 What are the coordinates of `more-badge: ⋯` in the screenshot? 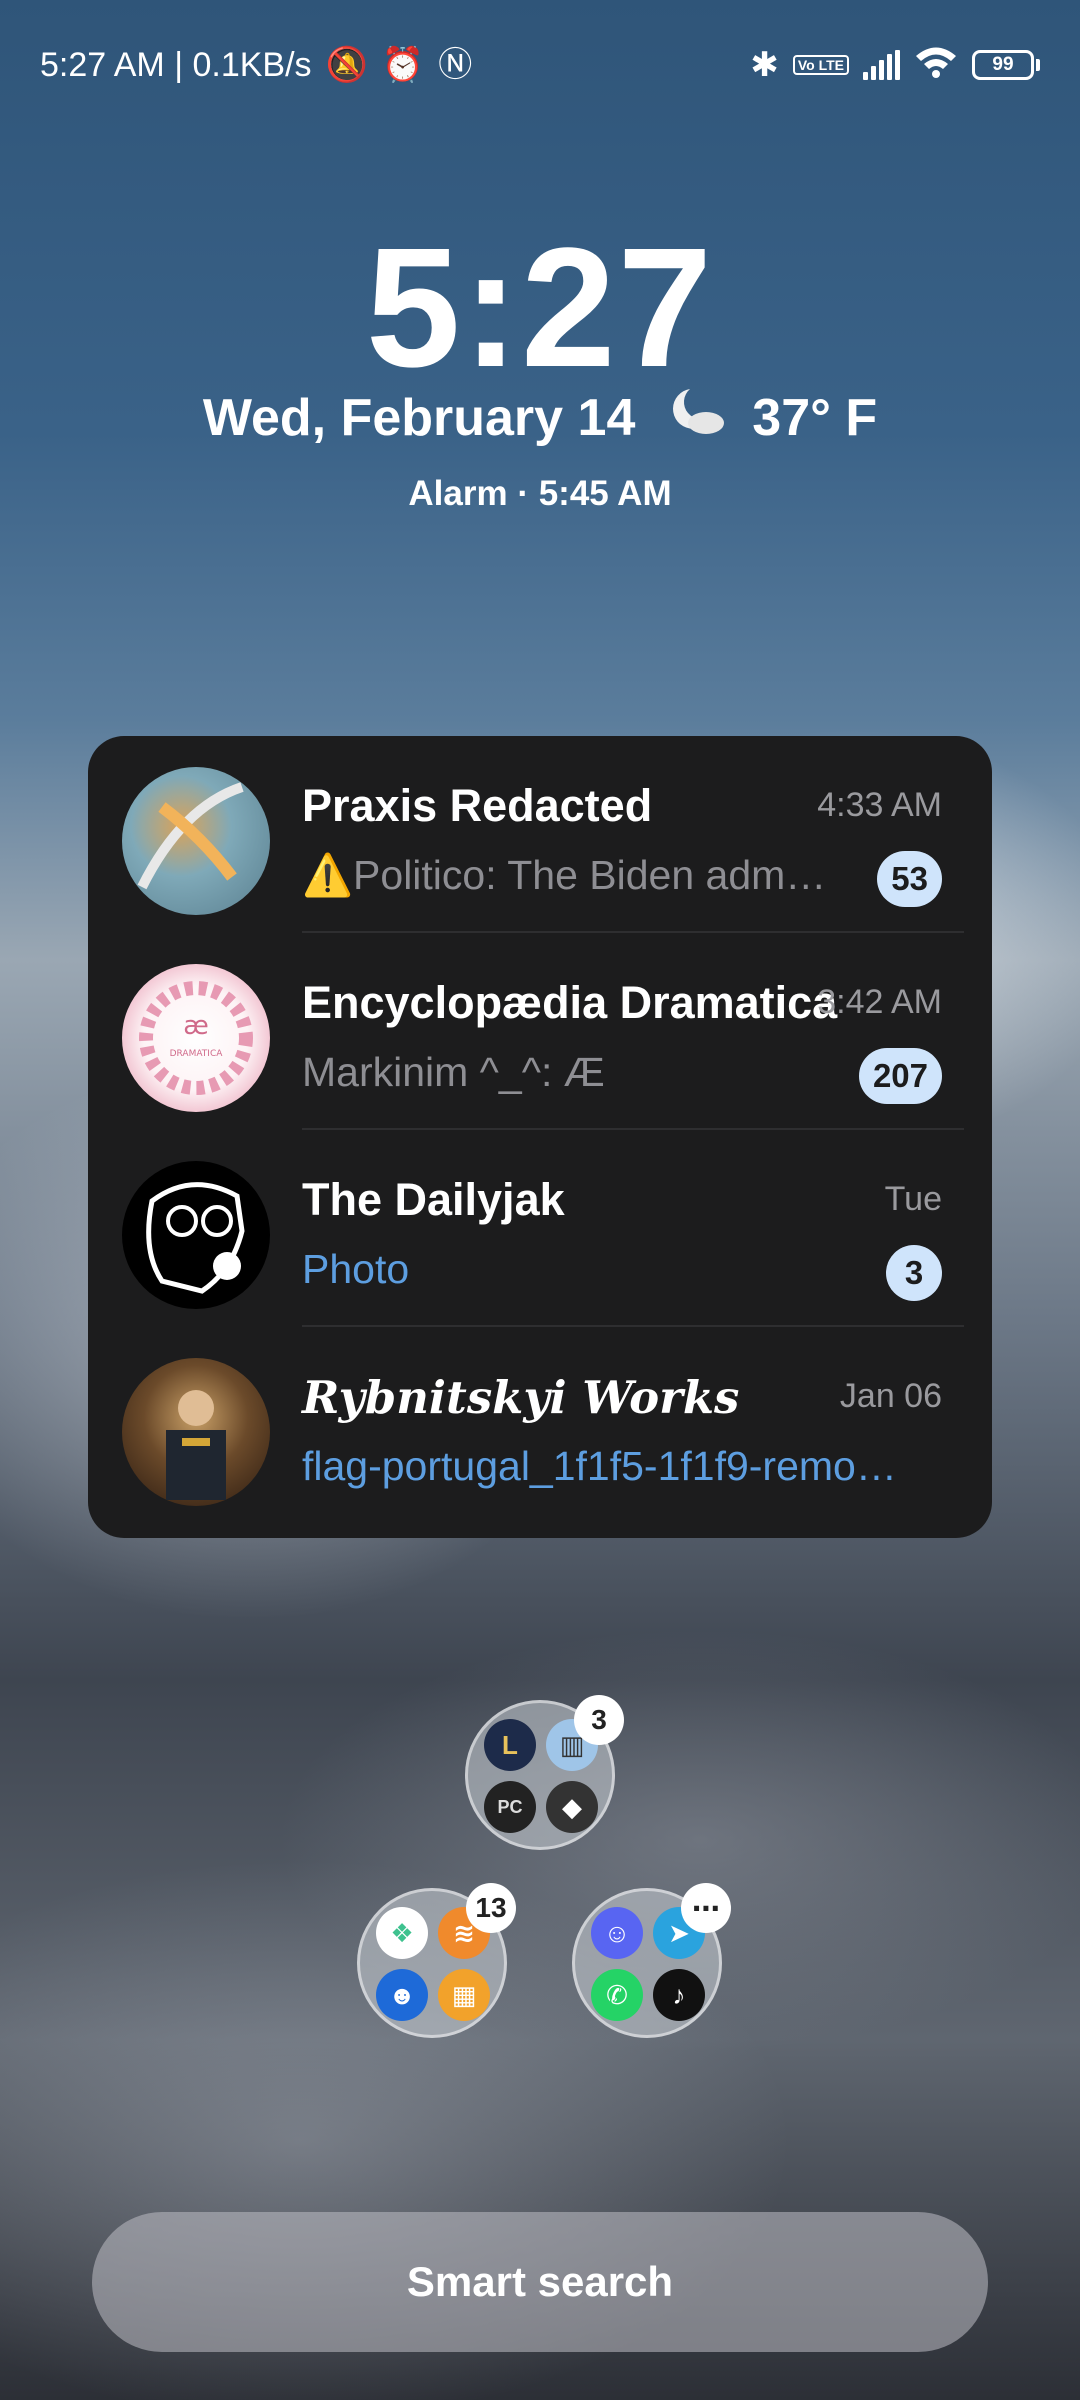 It's located at (706, 1908).